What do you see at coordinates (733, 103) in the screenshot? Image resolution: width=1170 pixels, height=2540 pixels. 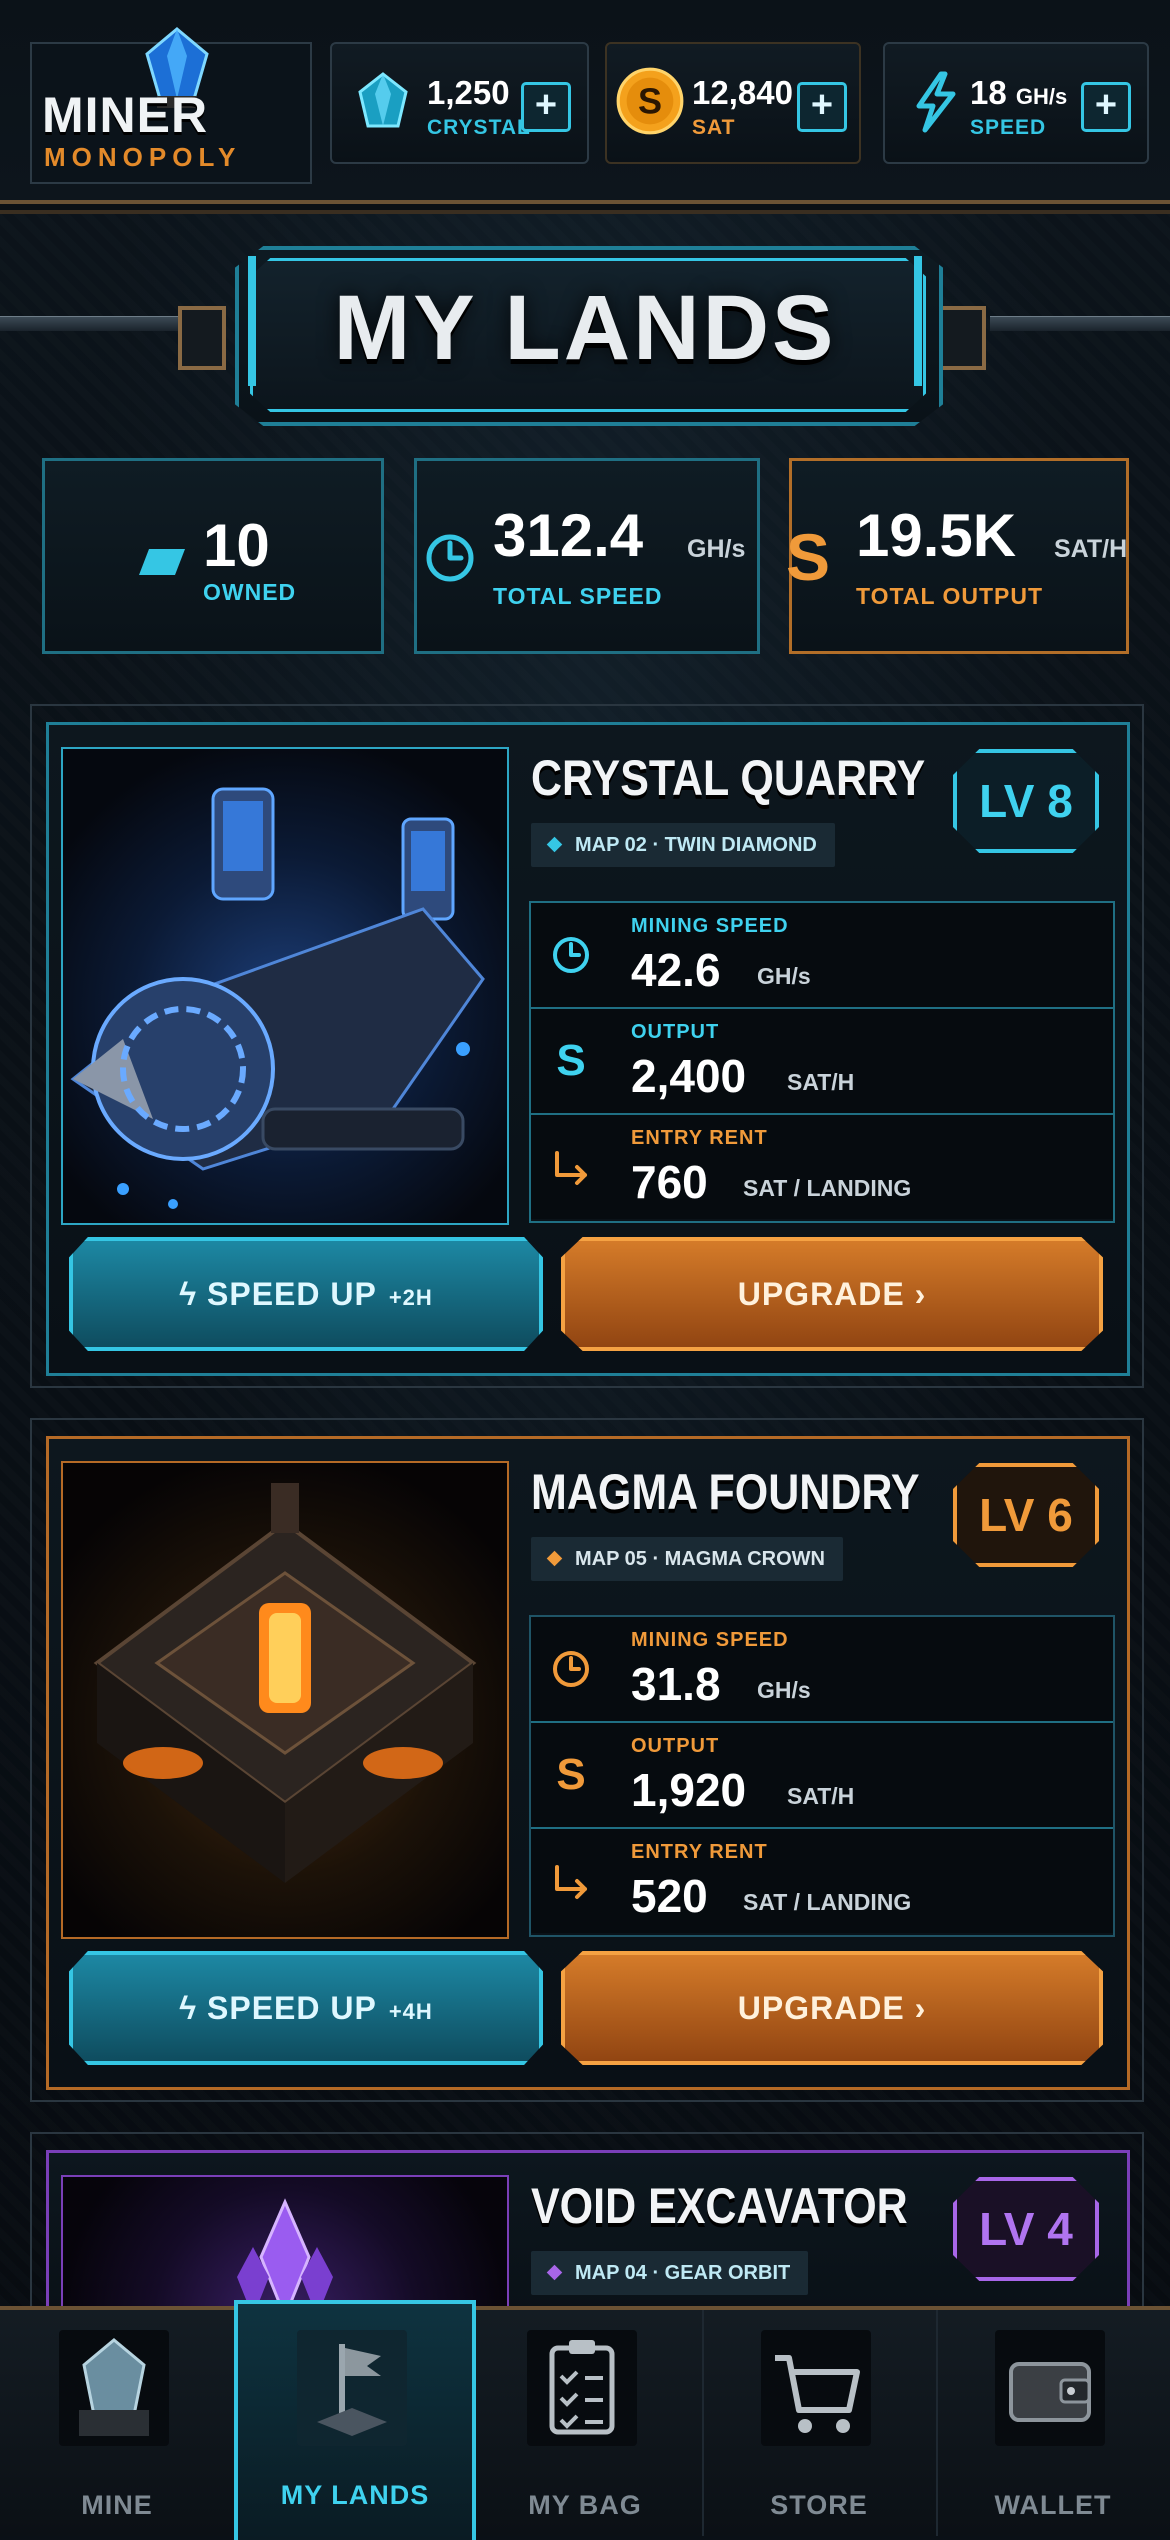 I see `sat-counter: S 12,840 SAT +` at bounding box center [733, 103].